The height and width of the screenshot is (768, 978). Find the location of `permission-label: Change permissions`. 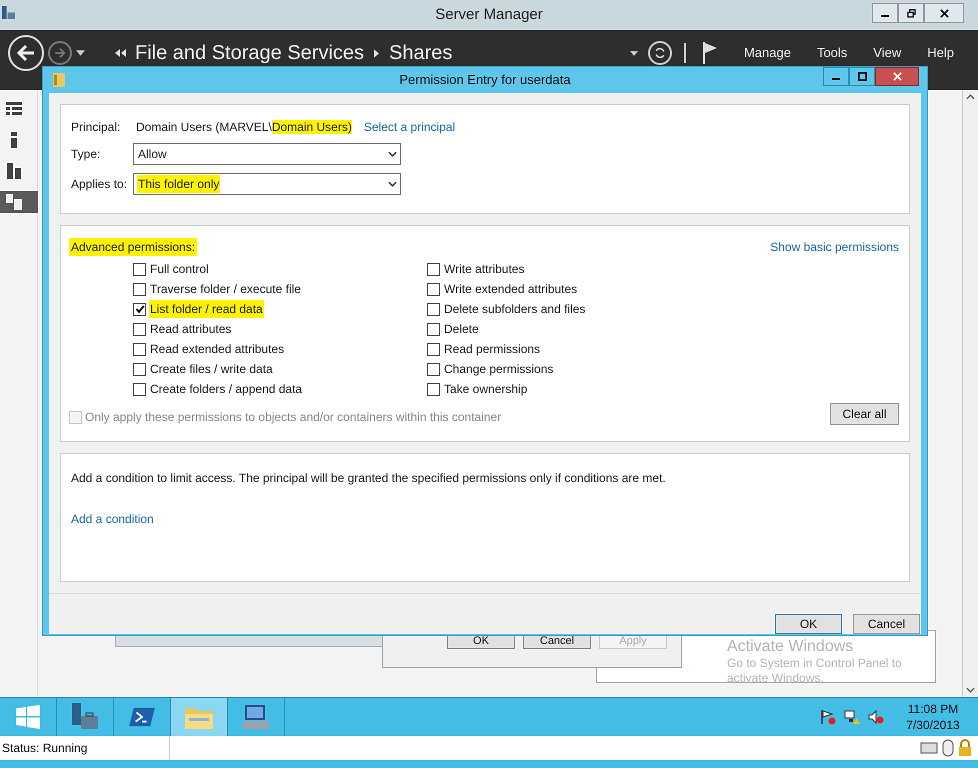

permission-label: Change permissions is located at coordinates (498, 369).